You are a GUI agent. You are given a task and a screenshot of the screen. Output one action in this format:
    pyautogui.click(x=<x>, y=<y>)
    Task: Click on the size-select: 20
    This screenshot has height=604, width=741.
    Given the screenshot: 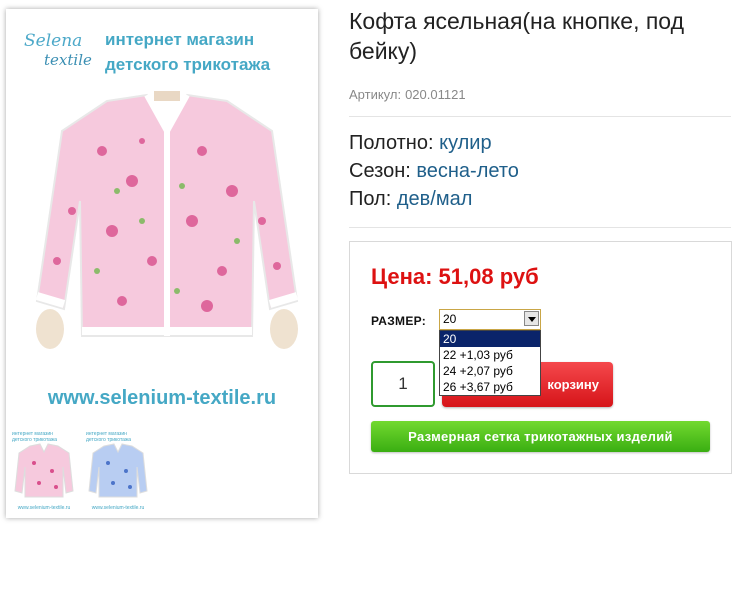 What is the action you would take?
    pyautogui.click(x=490, y=319)
    